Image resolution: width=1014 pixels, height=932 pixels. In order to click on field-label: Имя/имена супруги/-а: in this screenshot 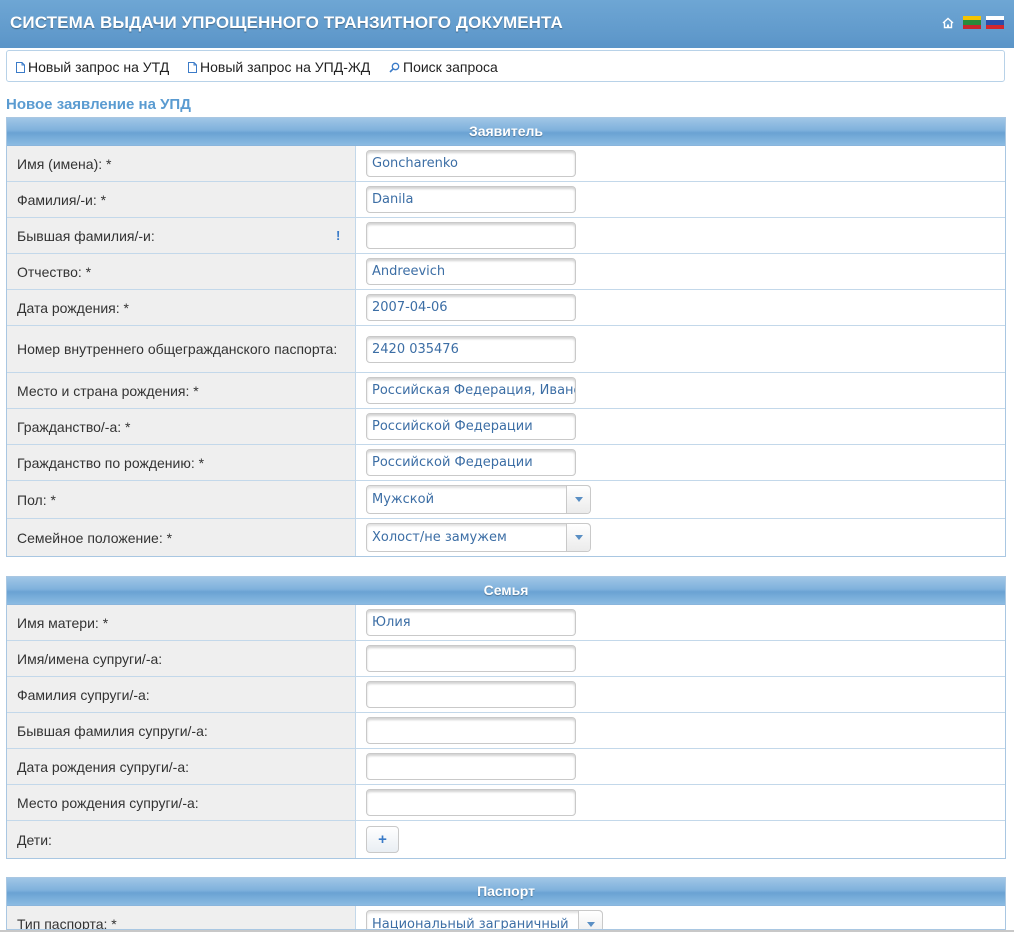, I will do `click(181, 658)`.